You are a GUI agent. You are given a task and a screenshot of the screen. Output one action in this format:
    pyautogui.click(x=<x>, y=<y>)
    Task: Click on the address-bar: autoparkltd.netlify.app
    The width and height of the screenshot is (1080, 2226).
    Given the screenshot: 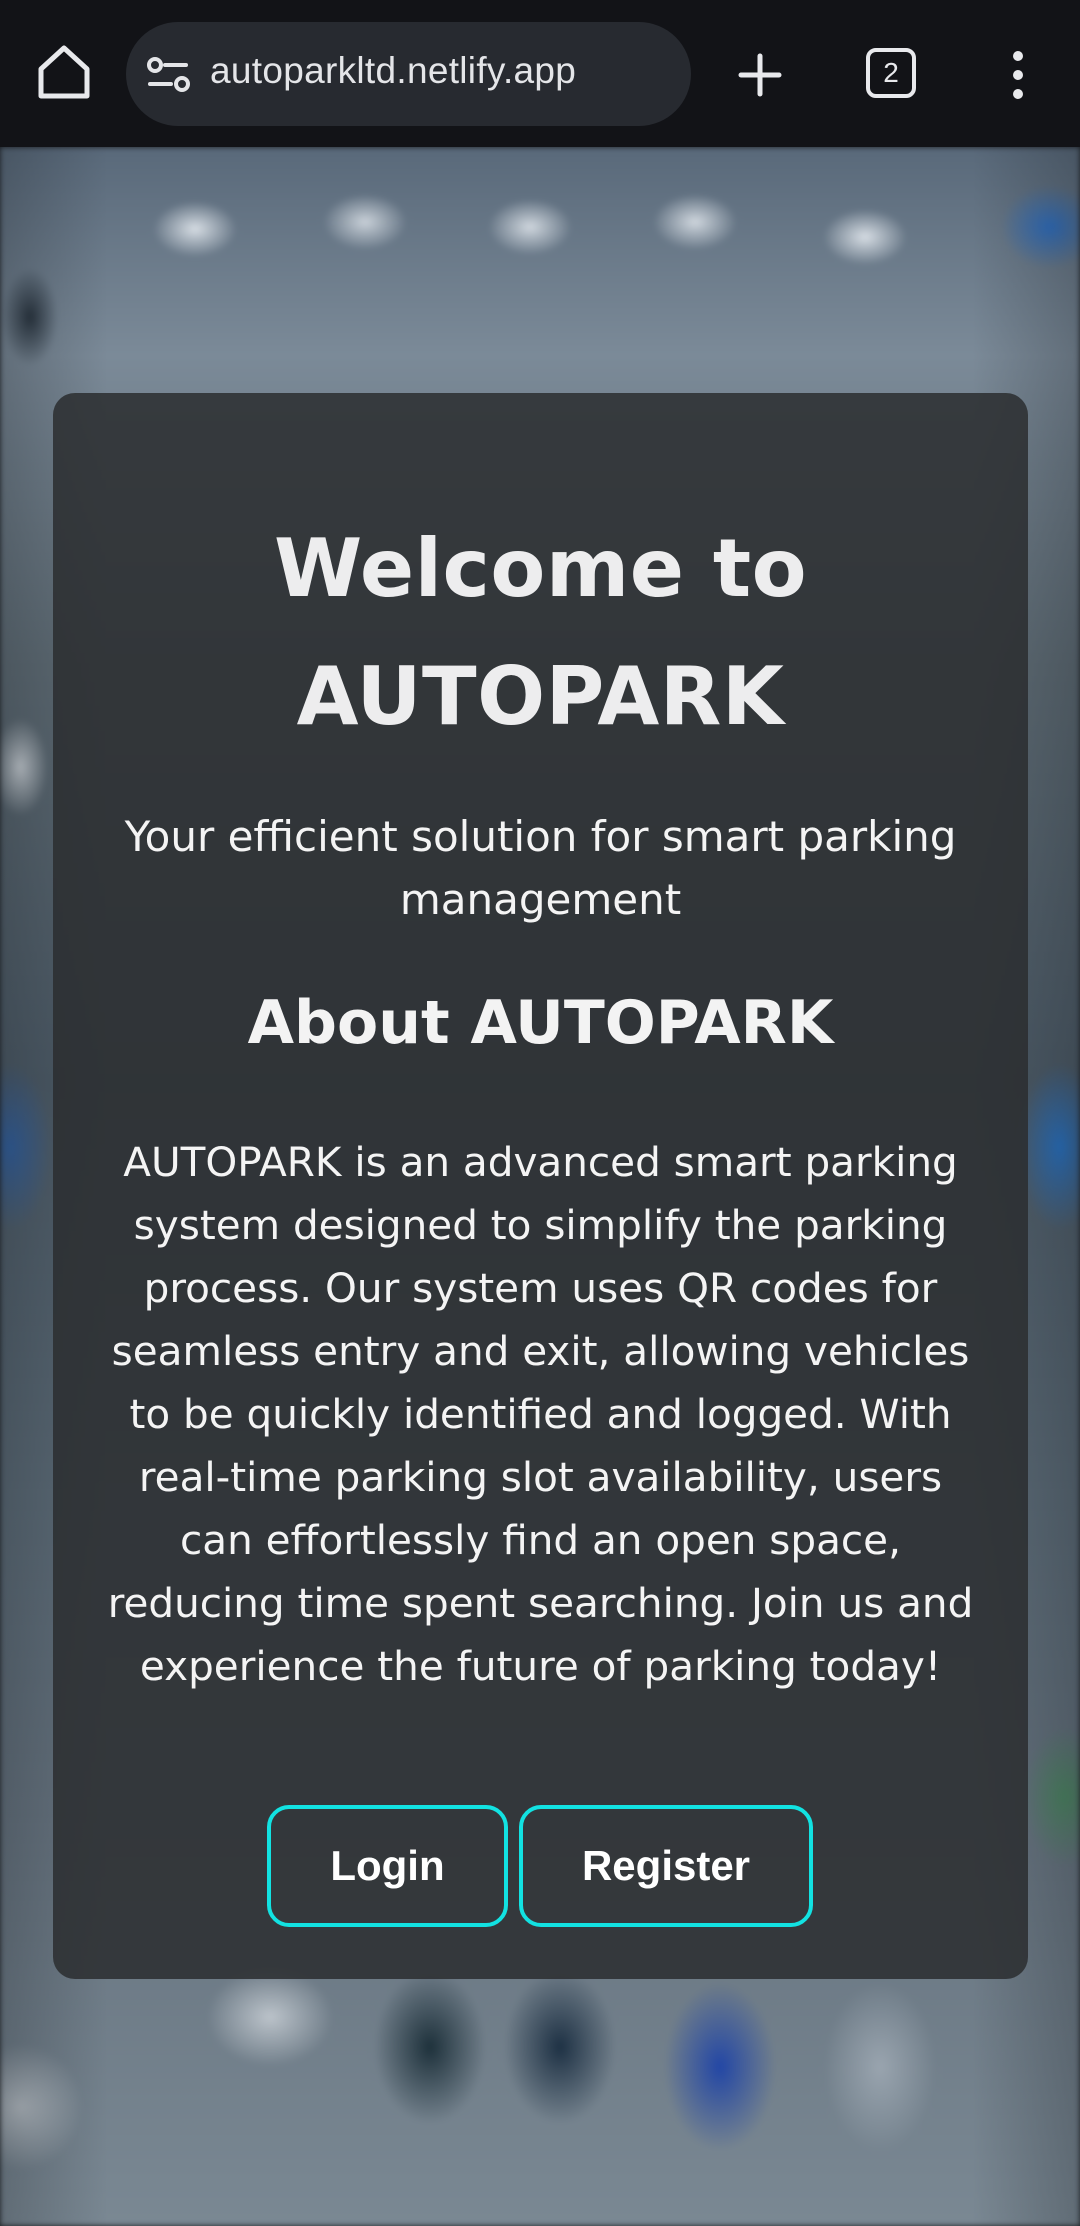 What is the action you would take?
    pyautogui.click(x=408, y=74)
    